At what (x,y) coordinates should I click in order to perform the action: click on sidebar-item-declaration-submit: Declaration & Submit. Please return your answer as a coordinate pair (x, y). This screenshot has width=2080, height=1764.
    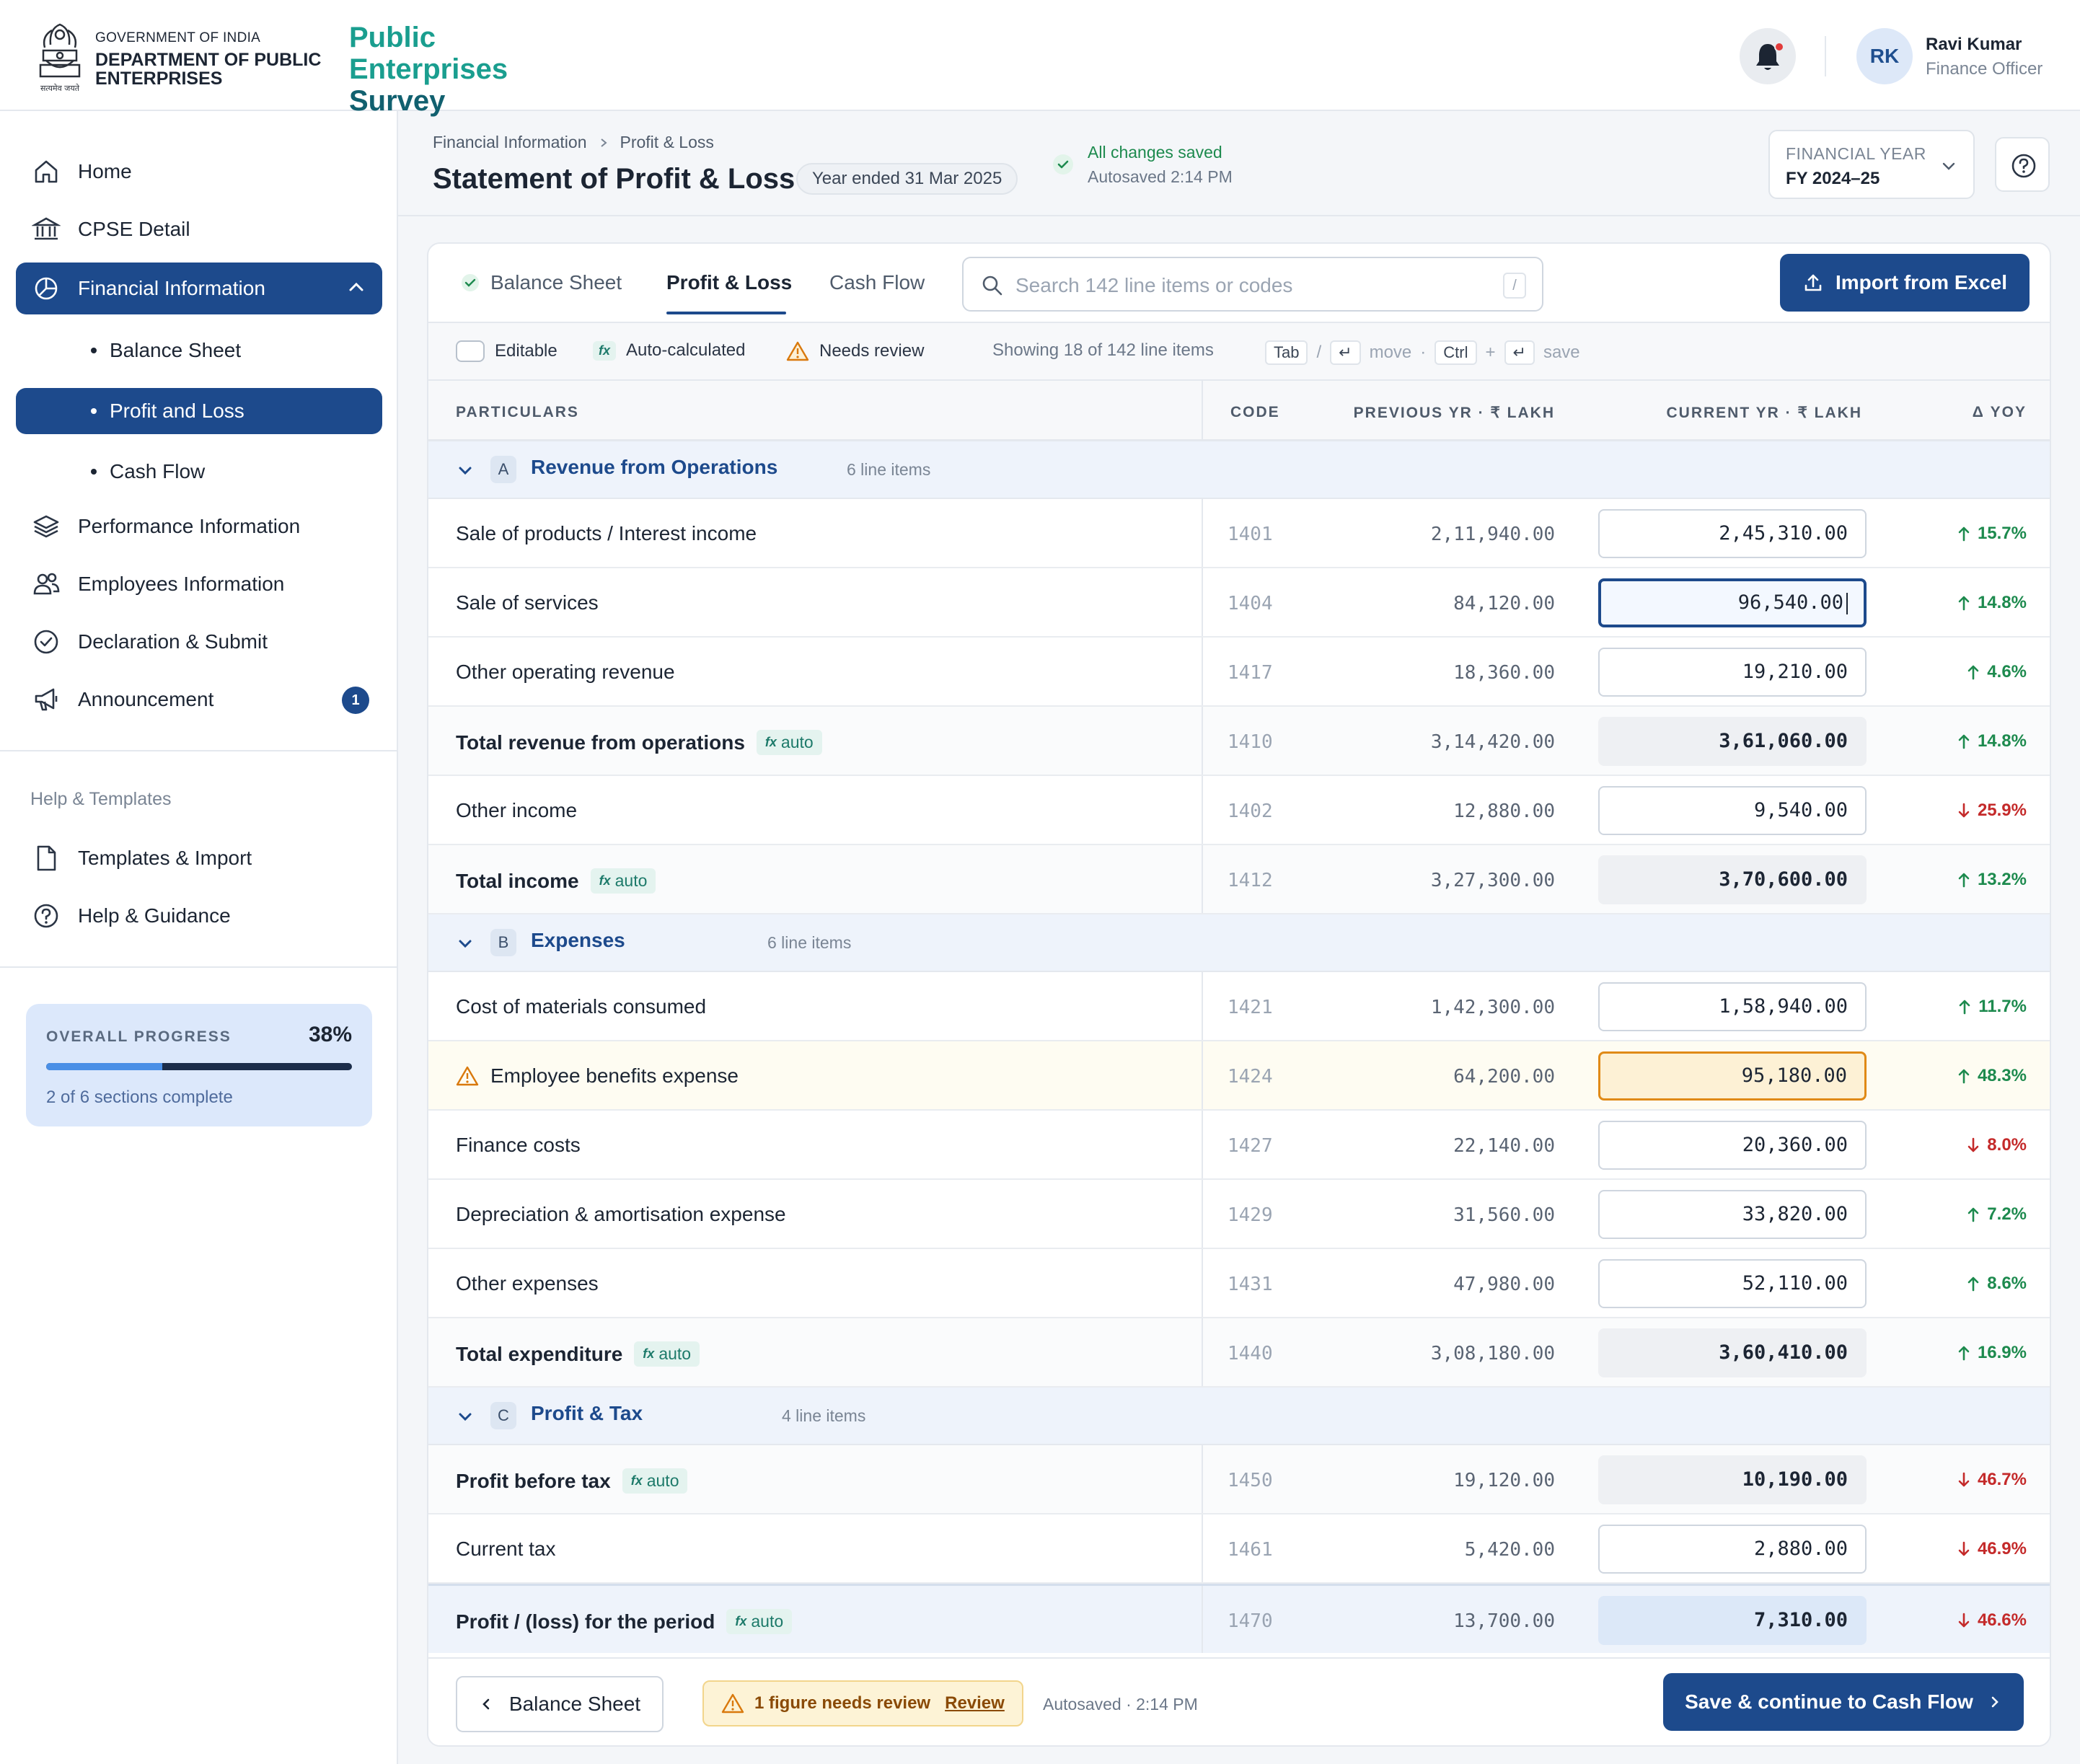
    Looking at the image, I should click on (199, 641).